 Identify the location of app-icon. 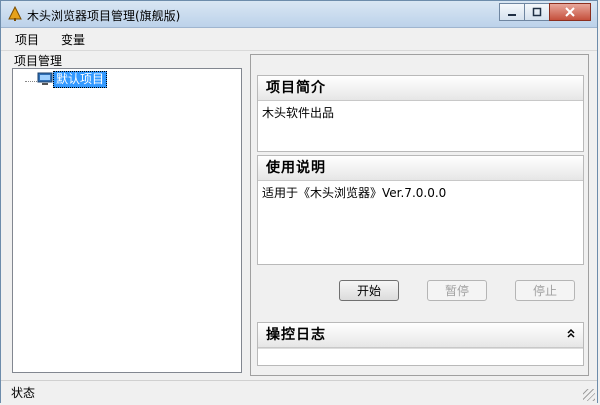
(15, 13).